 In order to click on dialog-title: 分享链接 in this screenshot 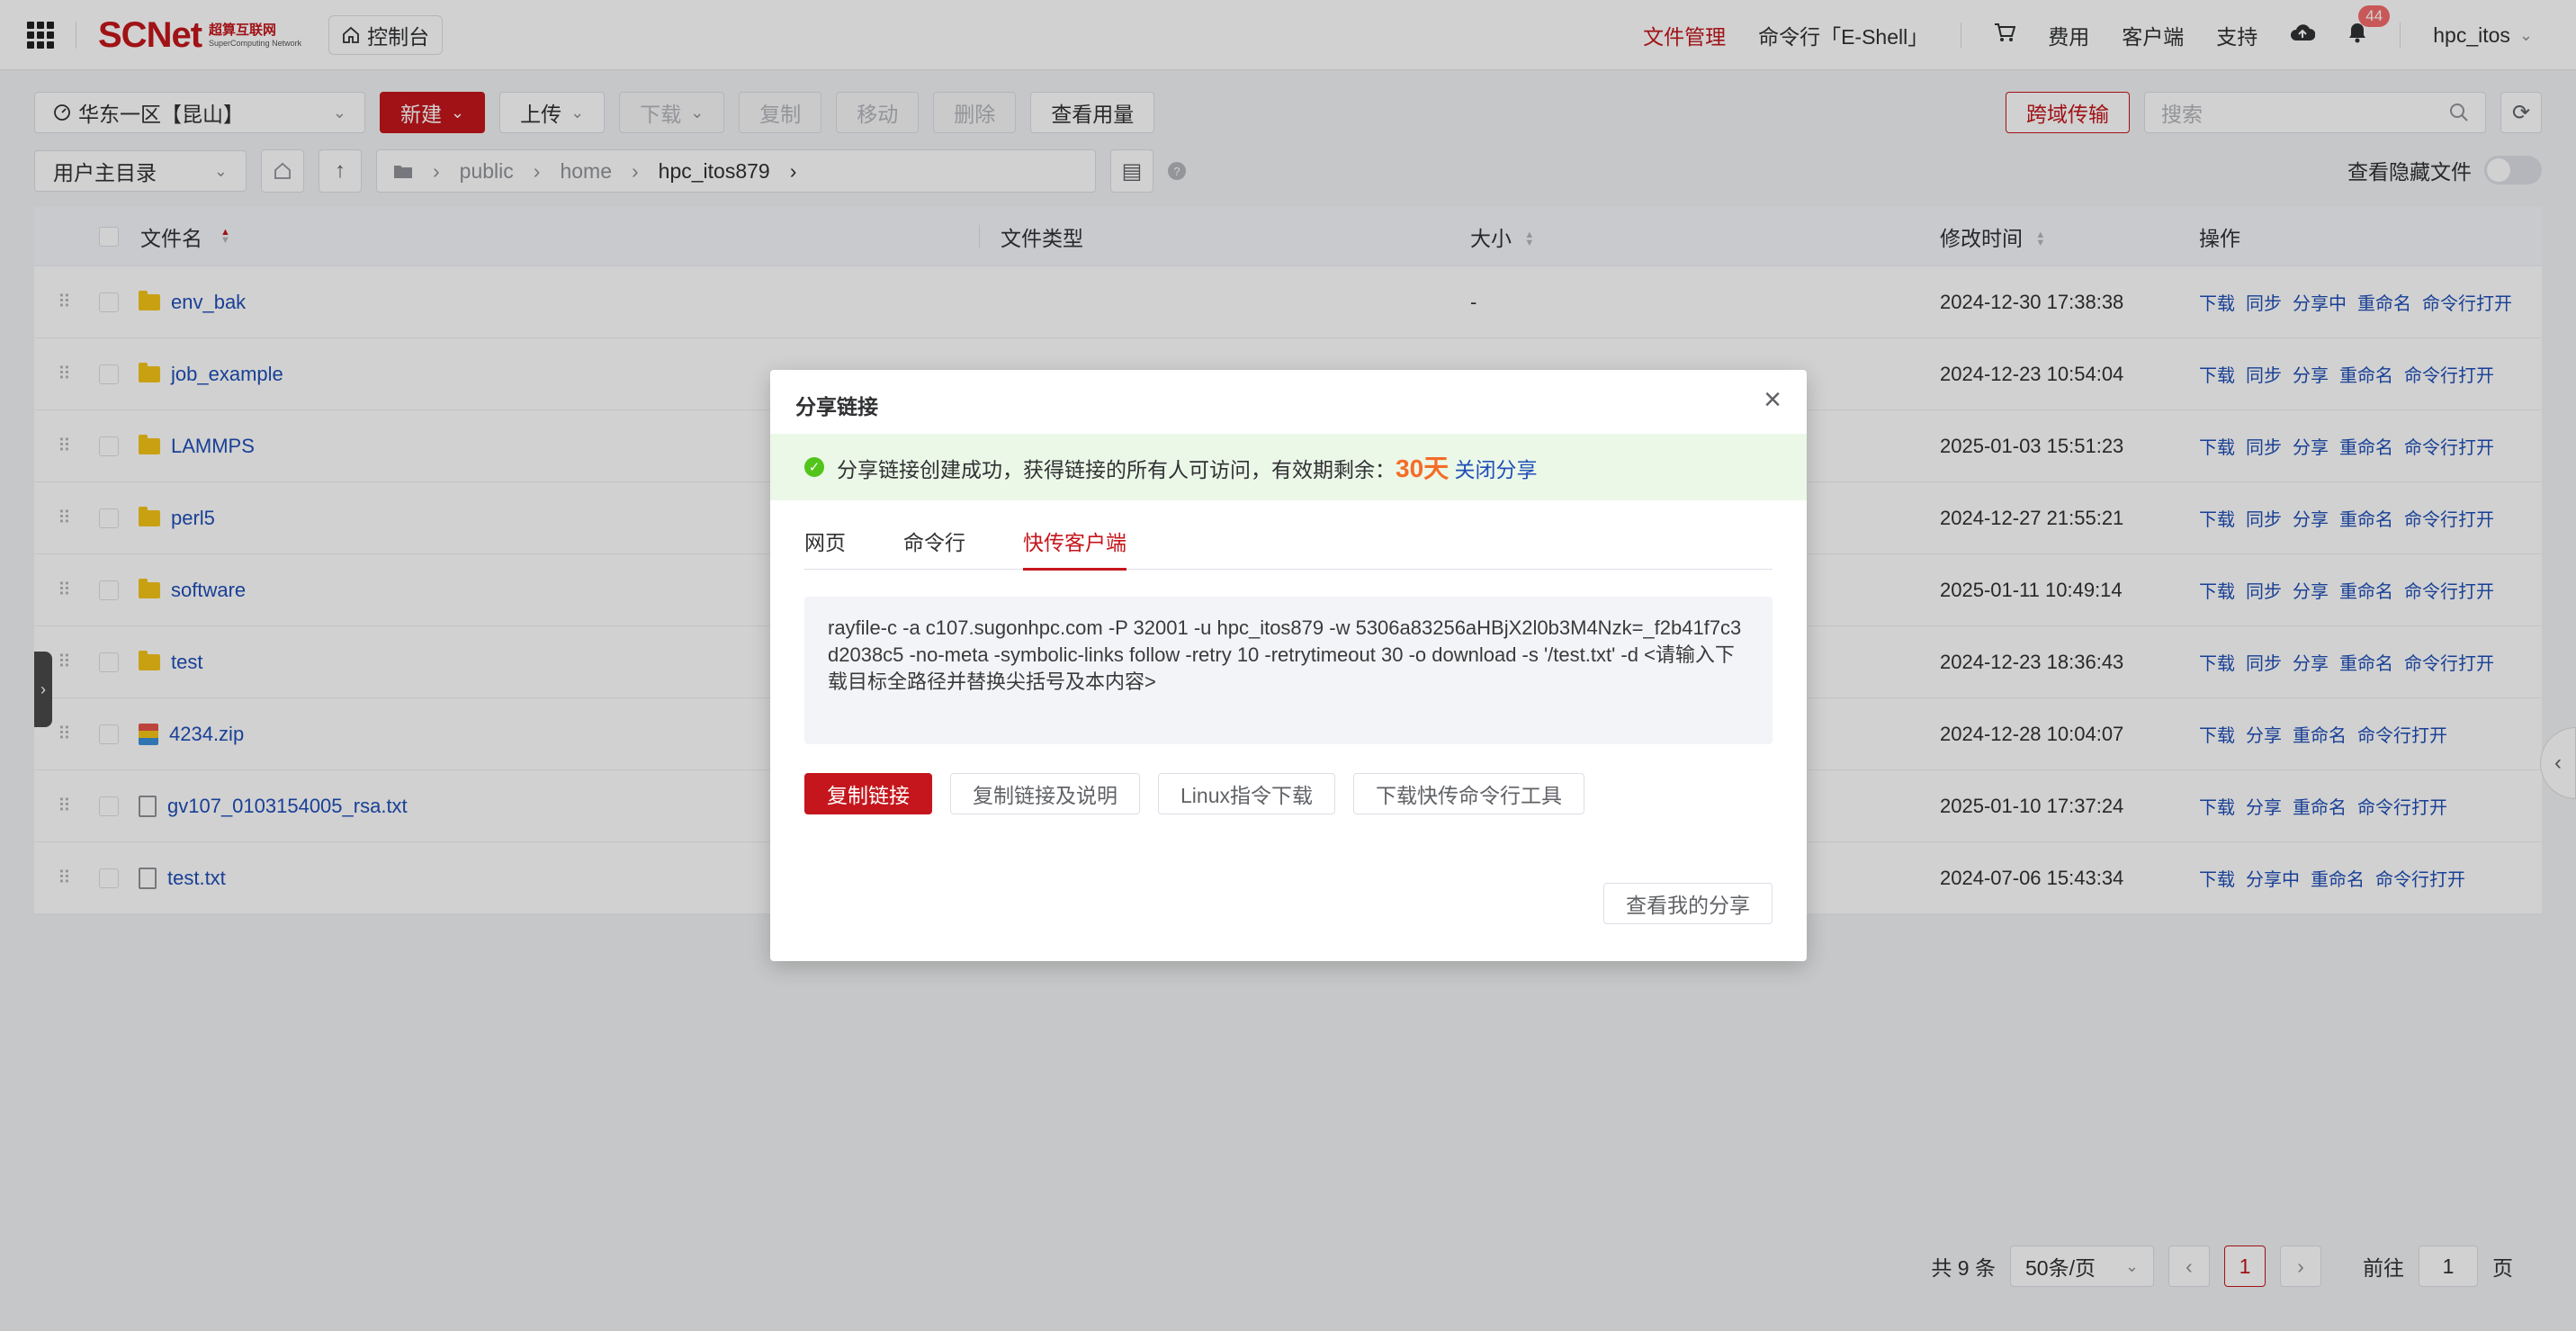, I will do `click(837, 406)`.